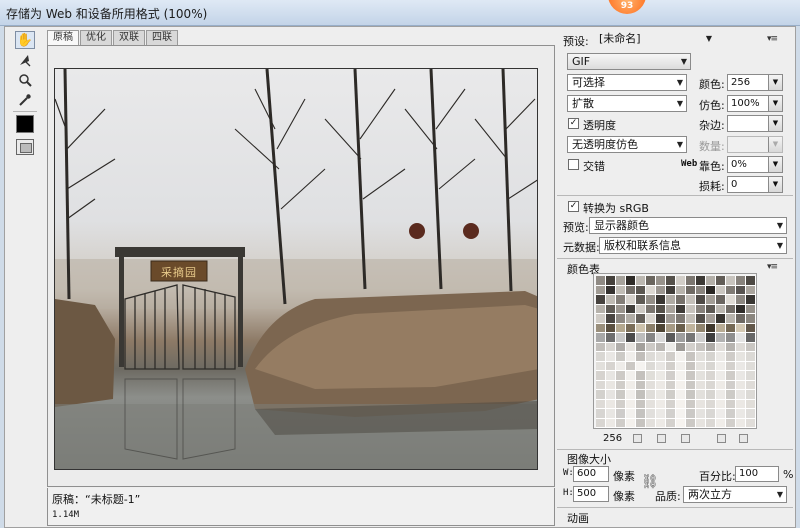 This screenshot has height=528, width=800. I want to click on interlaced-checkbox, so click(573, 164).